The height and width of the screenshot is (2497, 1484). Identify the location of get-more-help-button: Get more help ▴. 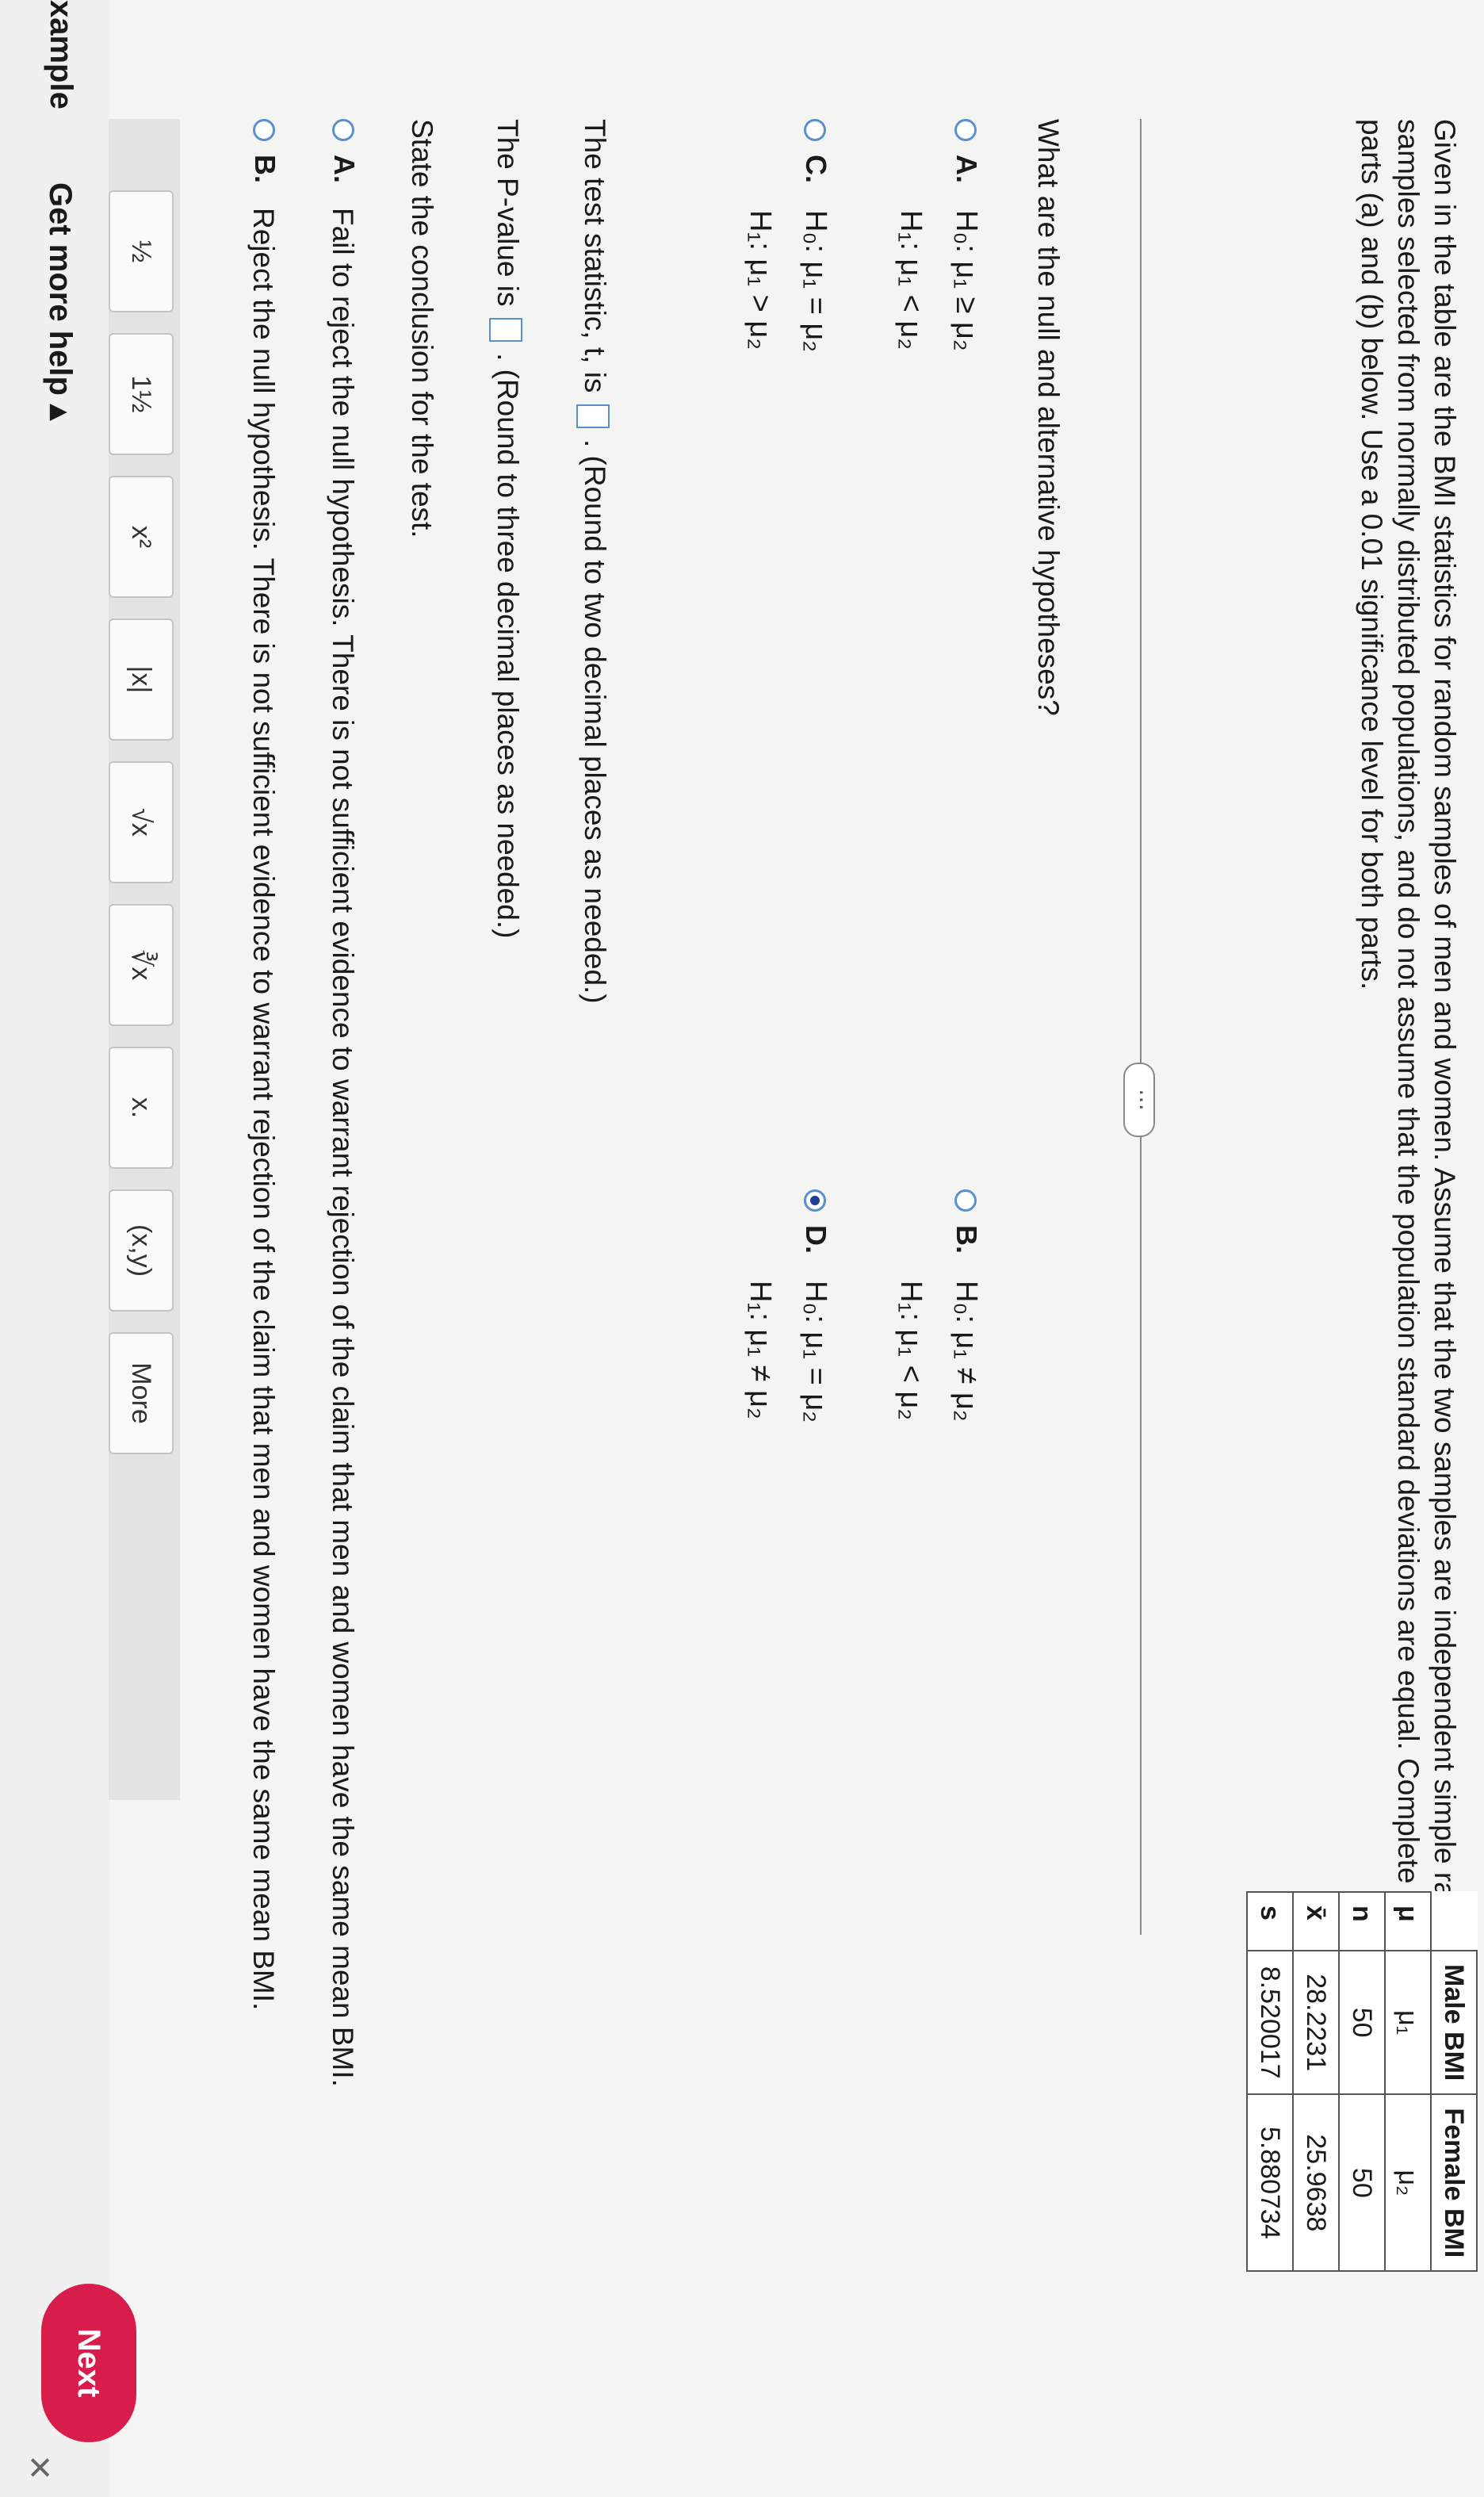
(60, 301).